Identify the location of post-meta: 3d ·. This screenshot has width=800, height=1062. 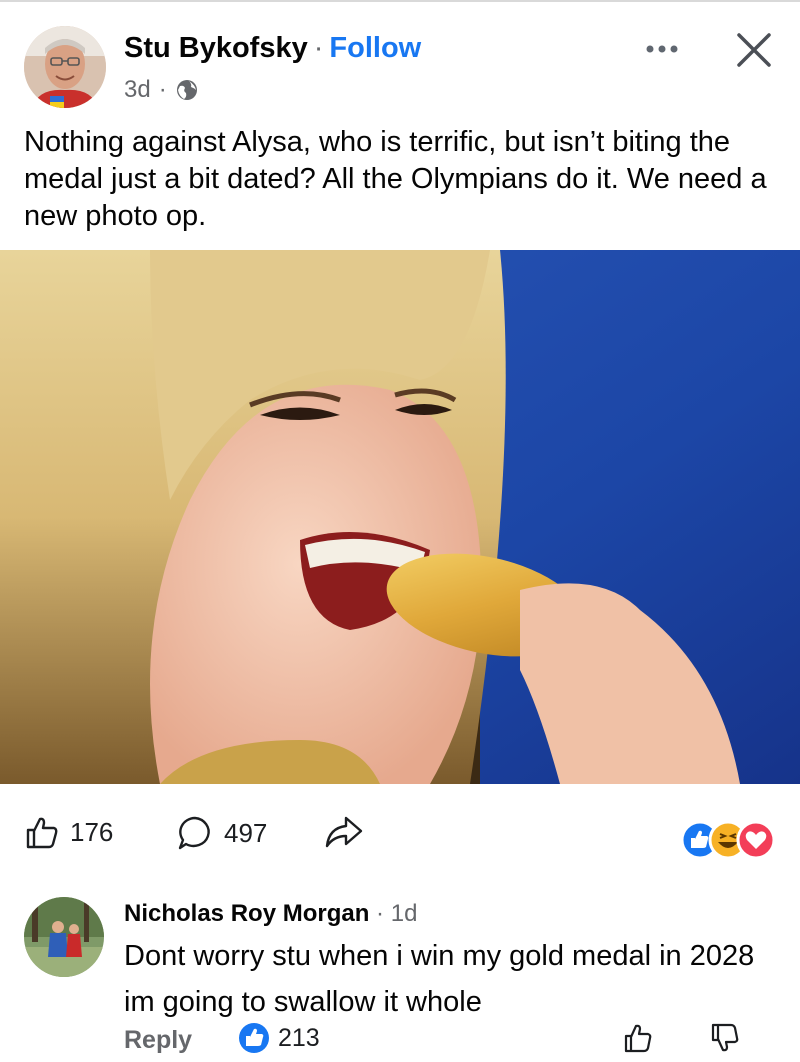
(161, 90).